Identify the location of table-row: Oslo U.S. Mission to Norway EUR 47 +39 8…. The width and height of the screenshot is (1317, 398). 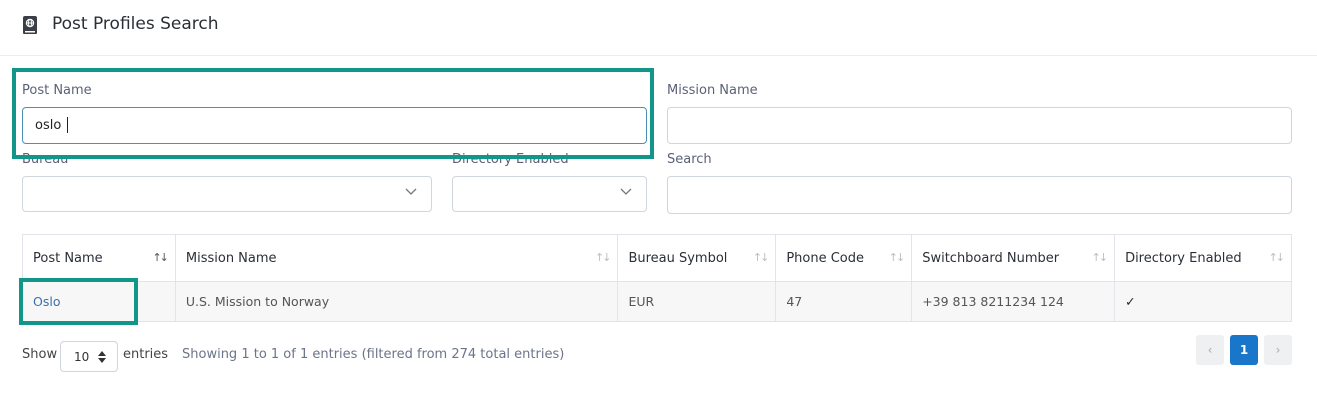
(657, 301).